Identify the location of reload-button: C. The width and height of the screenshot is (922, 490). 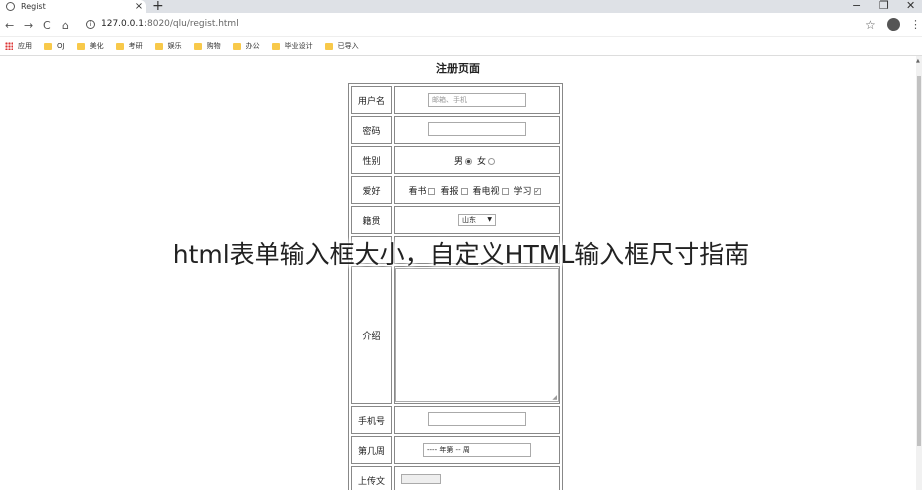
(47, 25).